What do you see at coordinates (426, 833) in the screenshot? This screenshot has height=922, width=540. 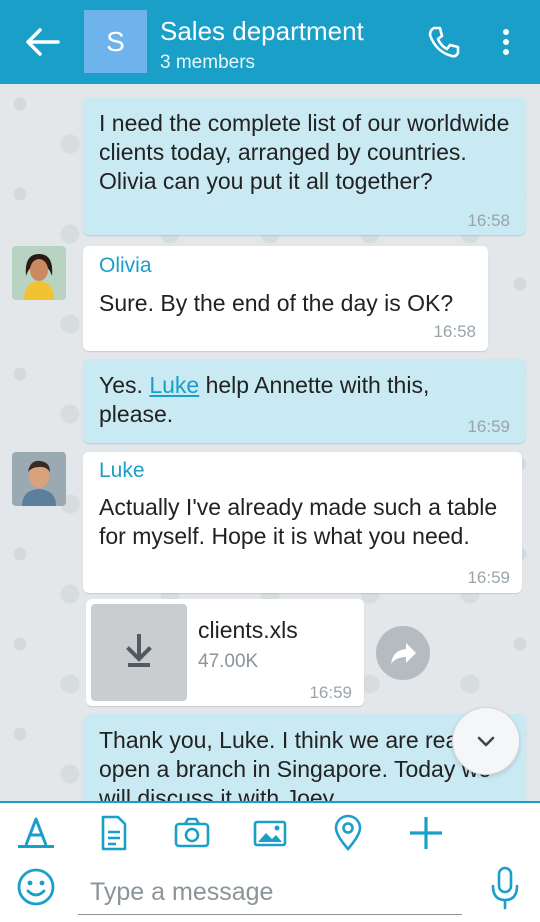 I see `add-icon` at bounding box center [426, 833].